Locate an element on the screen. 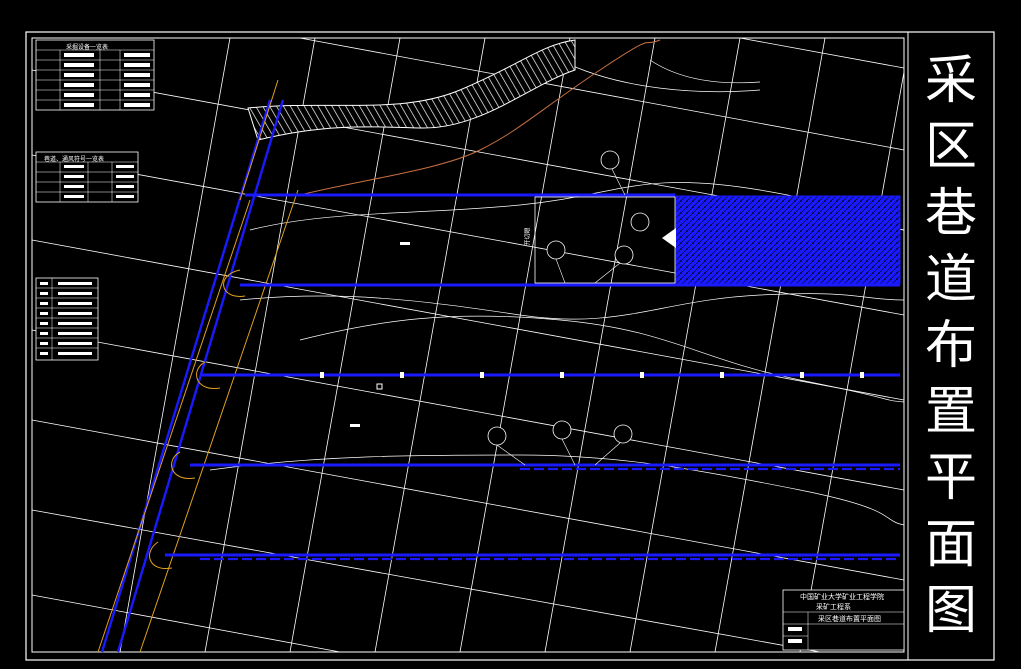 The height and width of the screenshot is (669, 1021). advance-arrow is located at coordinates (669, 238).